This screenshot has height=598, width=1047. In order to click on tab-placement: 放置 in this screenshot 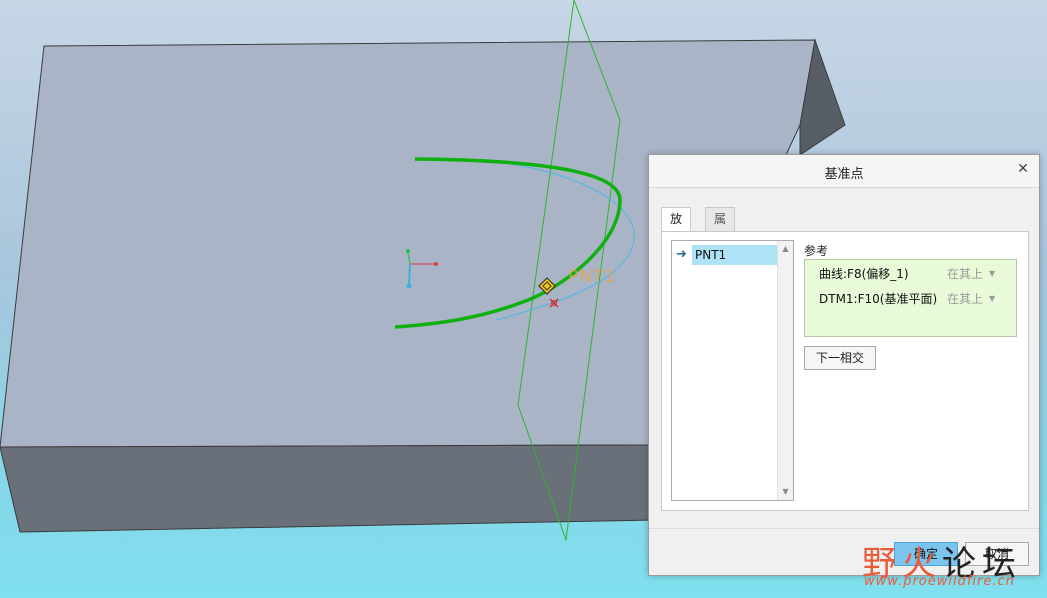, I will do `click(676, 228)`.